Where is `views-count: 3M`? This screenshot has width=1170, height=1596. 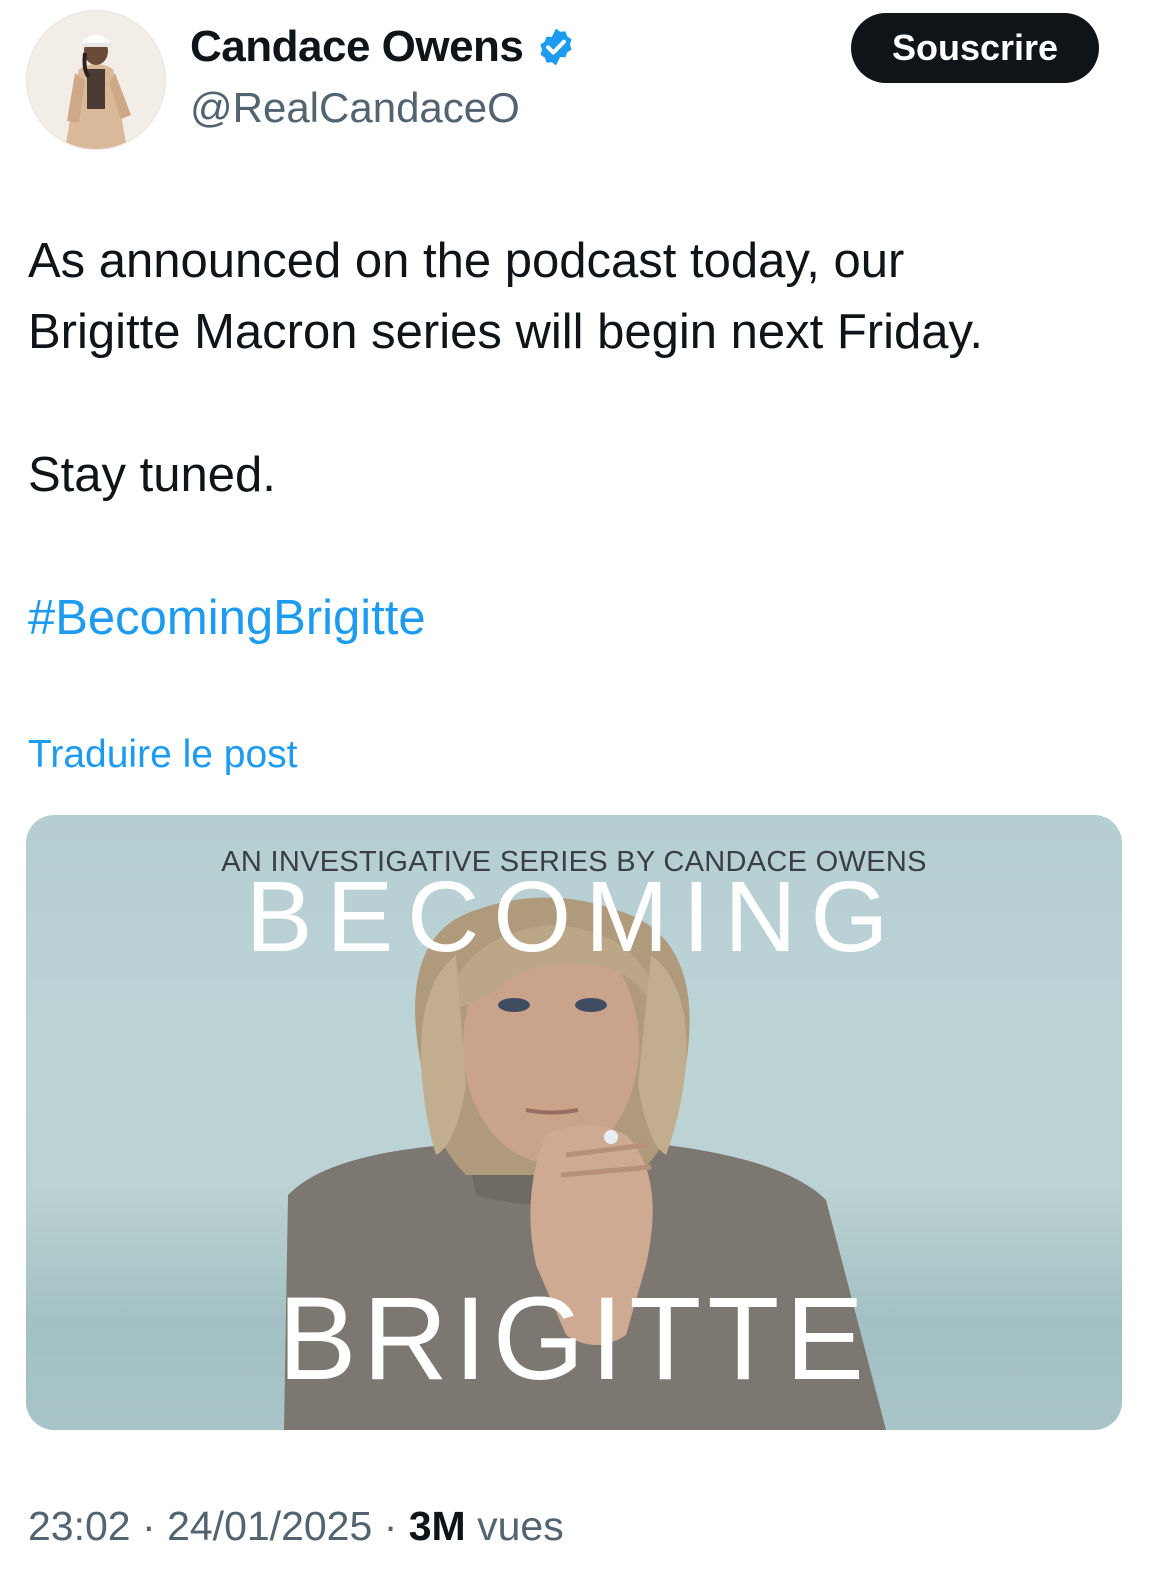 views-count: 3M is located at coordinates (437, 1526).